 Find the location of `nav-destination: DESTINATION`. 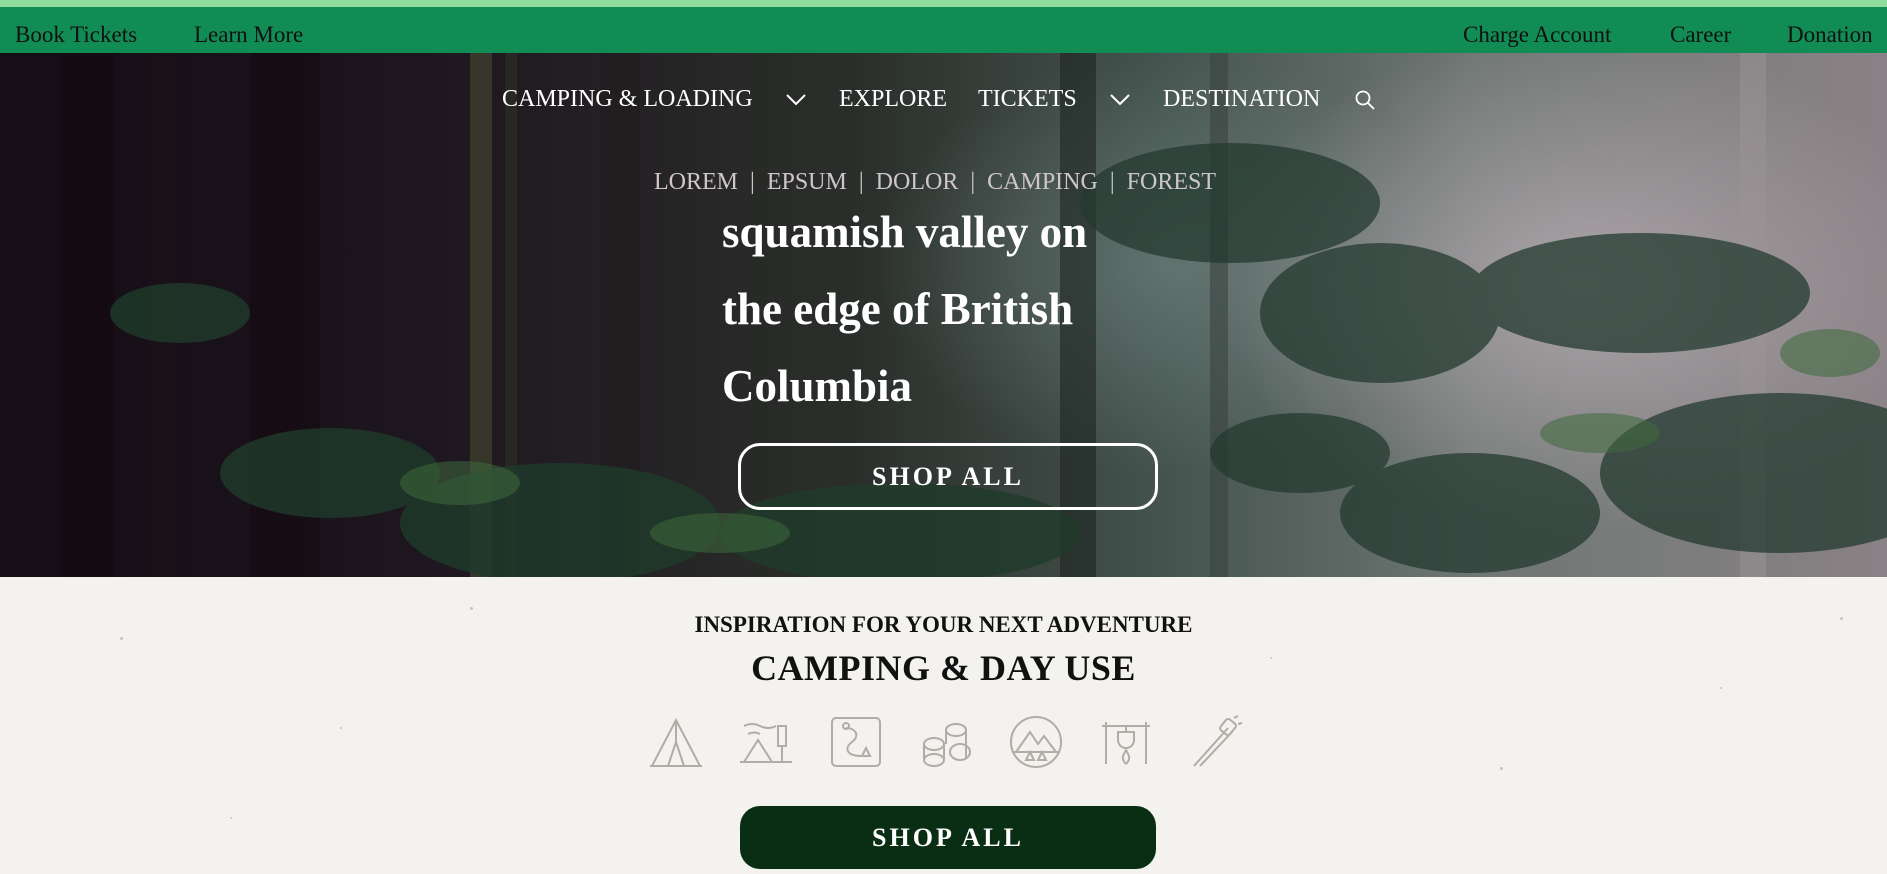

nav-destination: DESTINATION is located at coordinates (1241, 99).